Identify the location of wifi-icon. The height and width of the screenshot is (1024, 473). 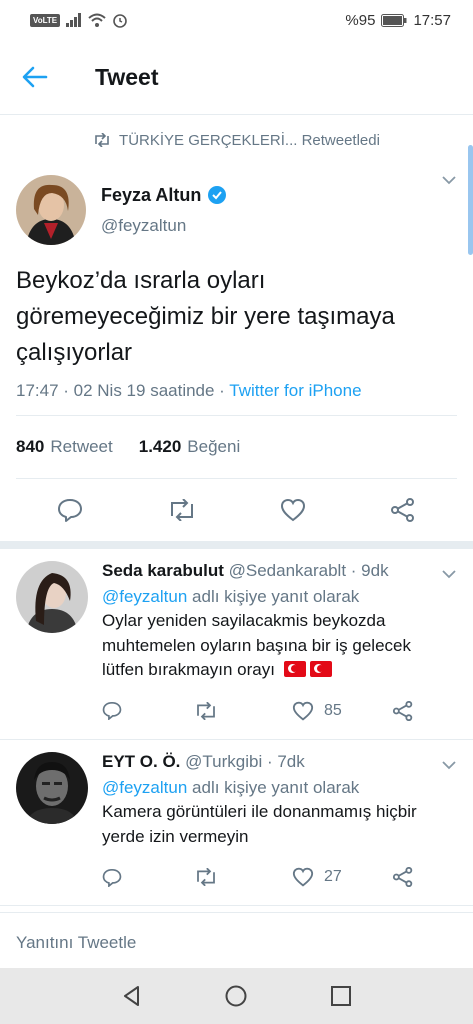
(97, 20).